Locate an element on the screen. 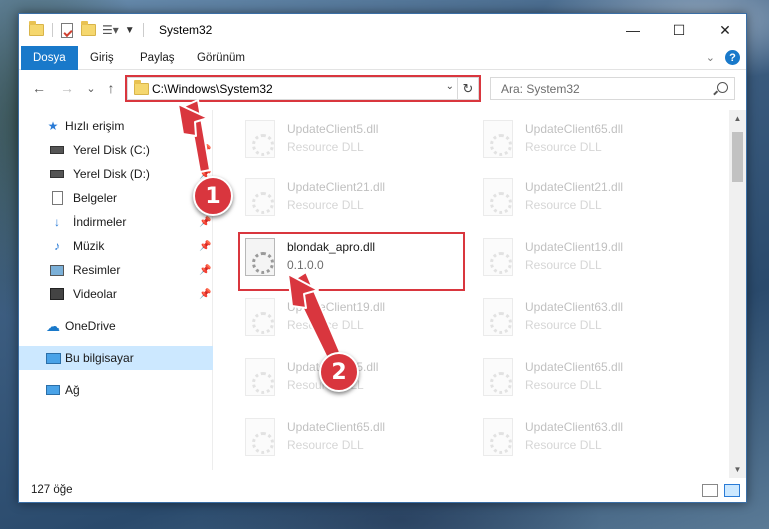 This screenshot has width=769, height=529. scroll-thumb is located at coordinates (737, 157).